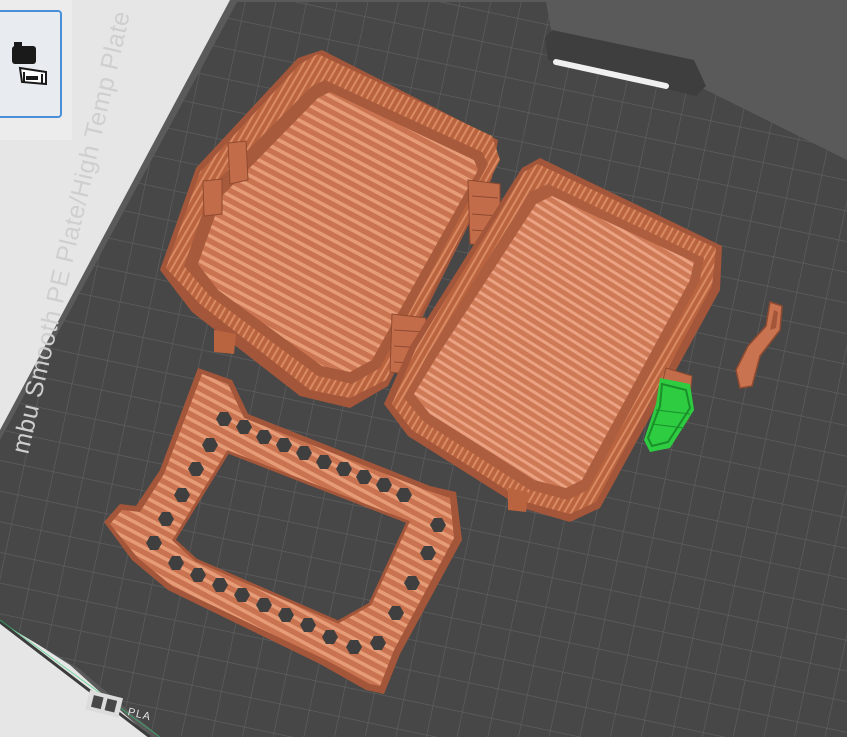  I want to click on printer-object-icon, so click(29, 64).